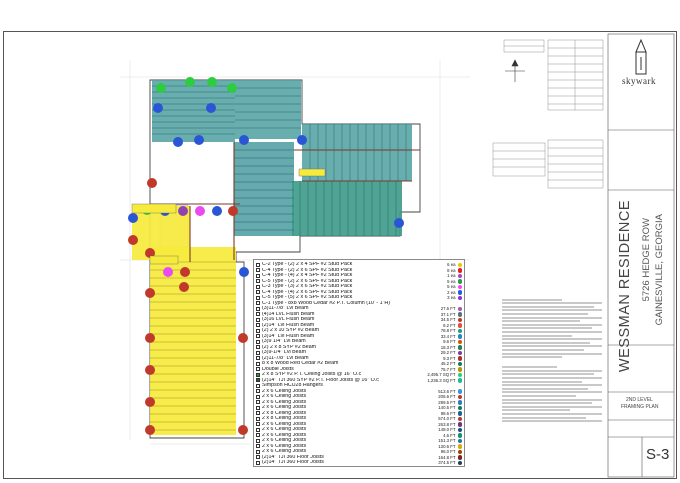 Image resolution: width=680 pixels, height=483 pixels. What do you see at coordinates (447, 462) in the screenshot?
I see `legend-value: 374.5 FT` at bounding box center [447, 462].